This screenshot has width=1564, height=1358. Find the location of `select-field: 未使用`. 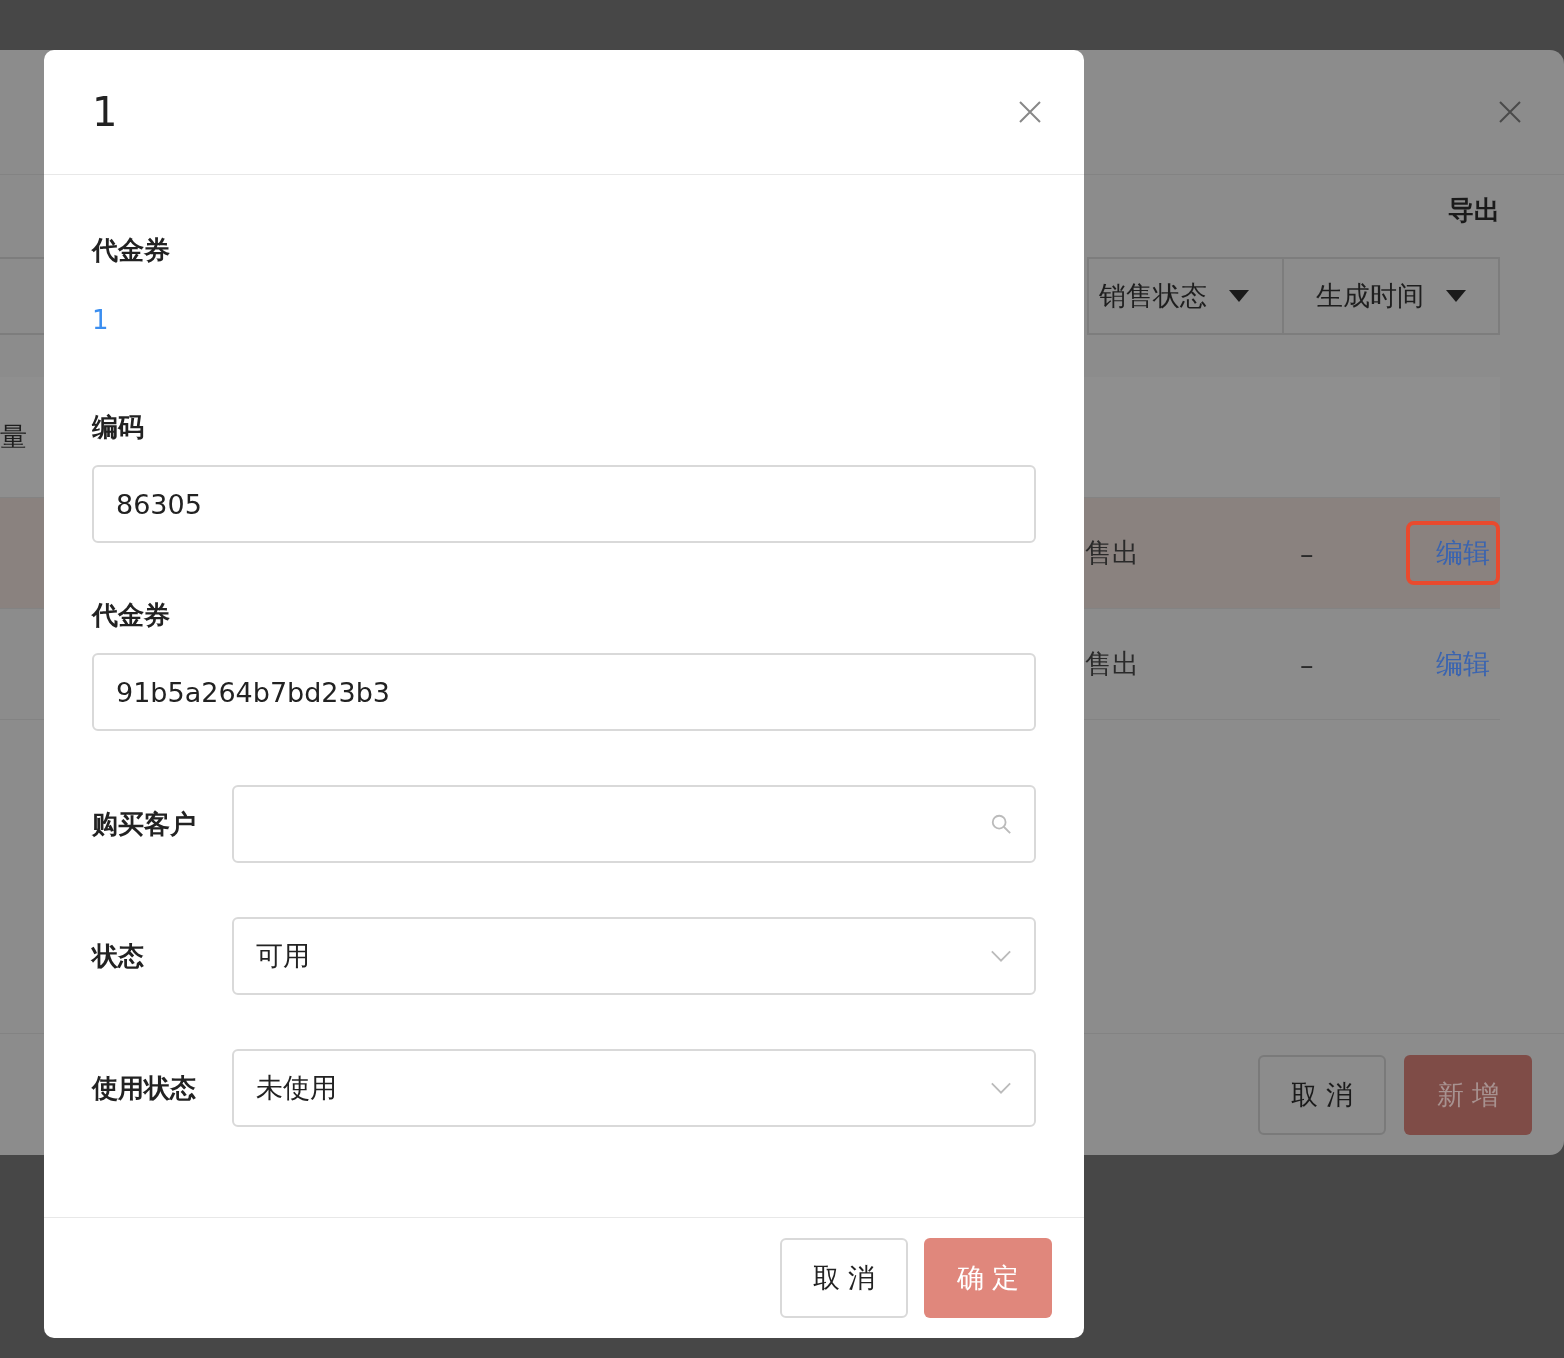

select-field: 未使用 is located at coordinates (634, 1088).